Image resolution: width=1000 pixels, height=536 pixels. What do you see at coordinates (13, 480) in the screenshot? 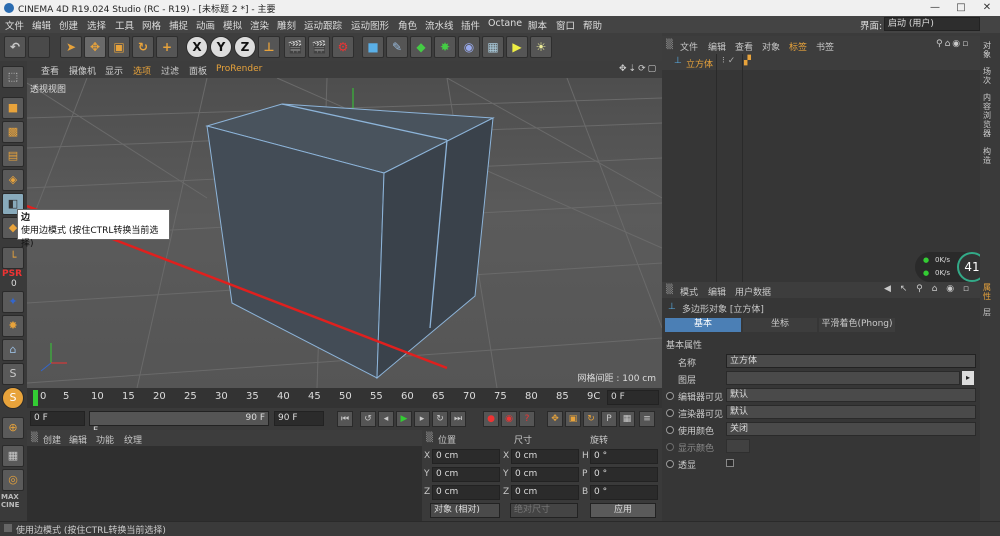
I see `workplane-icon: ◎` at bounding box center [13, 480].